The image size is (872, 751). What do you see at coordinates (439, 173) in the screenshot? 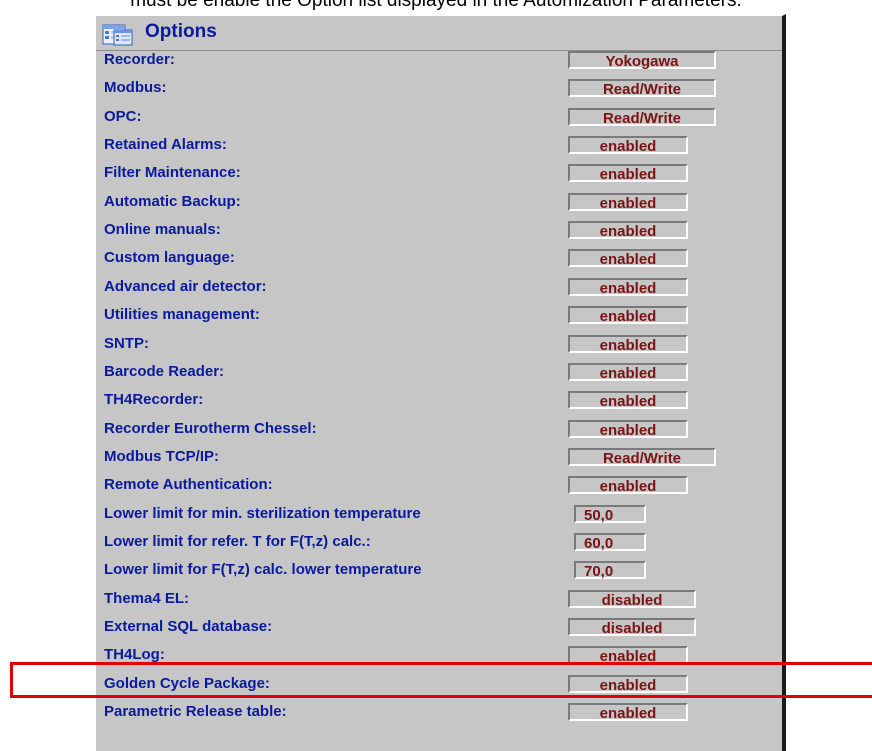
I see `option-row: Filter Maintenance: enabled` at bounding box center [439, 173].